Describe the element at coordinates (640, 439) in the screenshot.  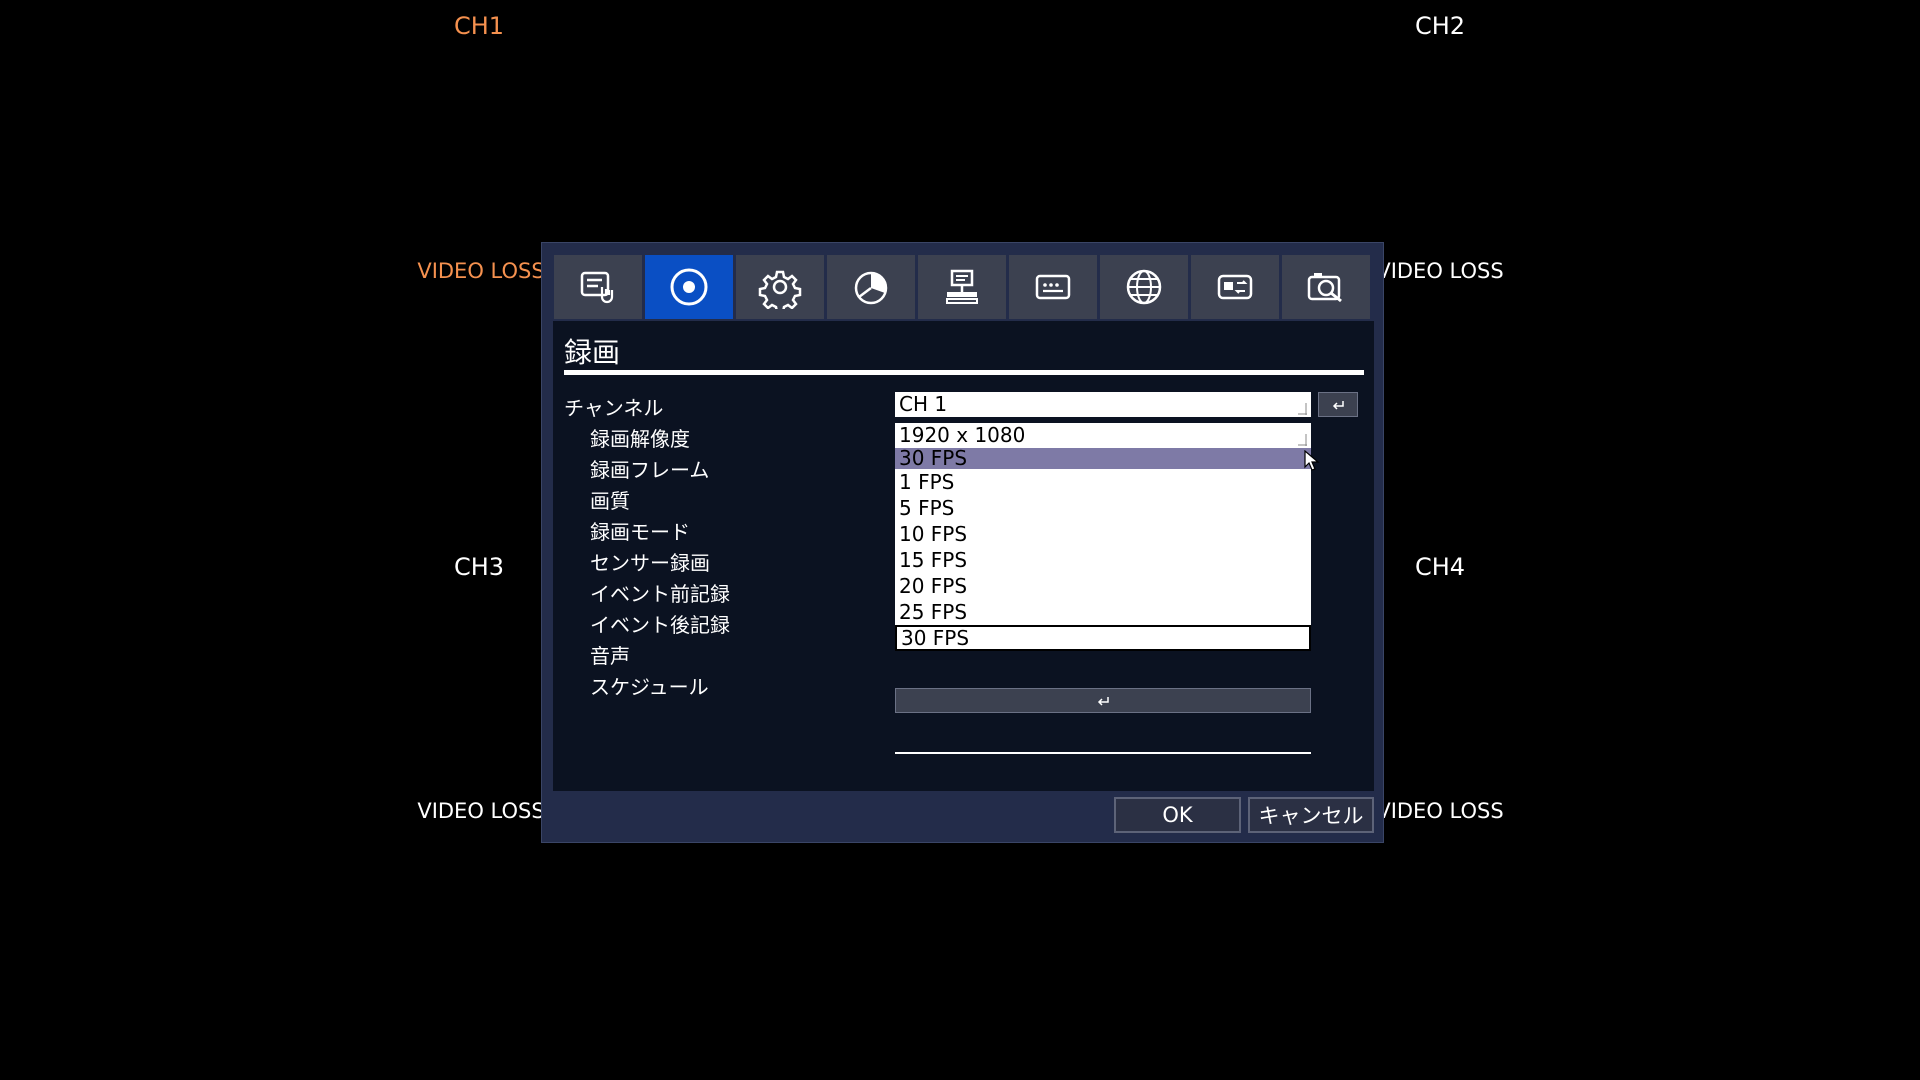
I see `label-resolution: 録画解像度` at that location.